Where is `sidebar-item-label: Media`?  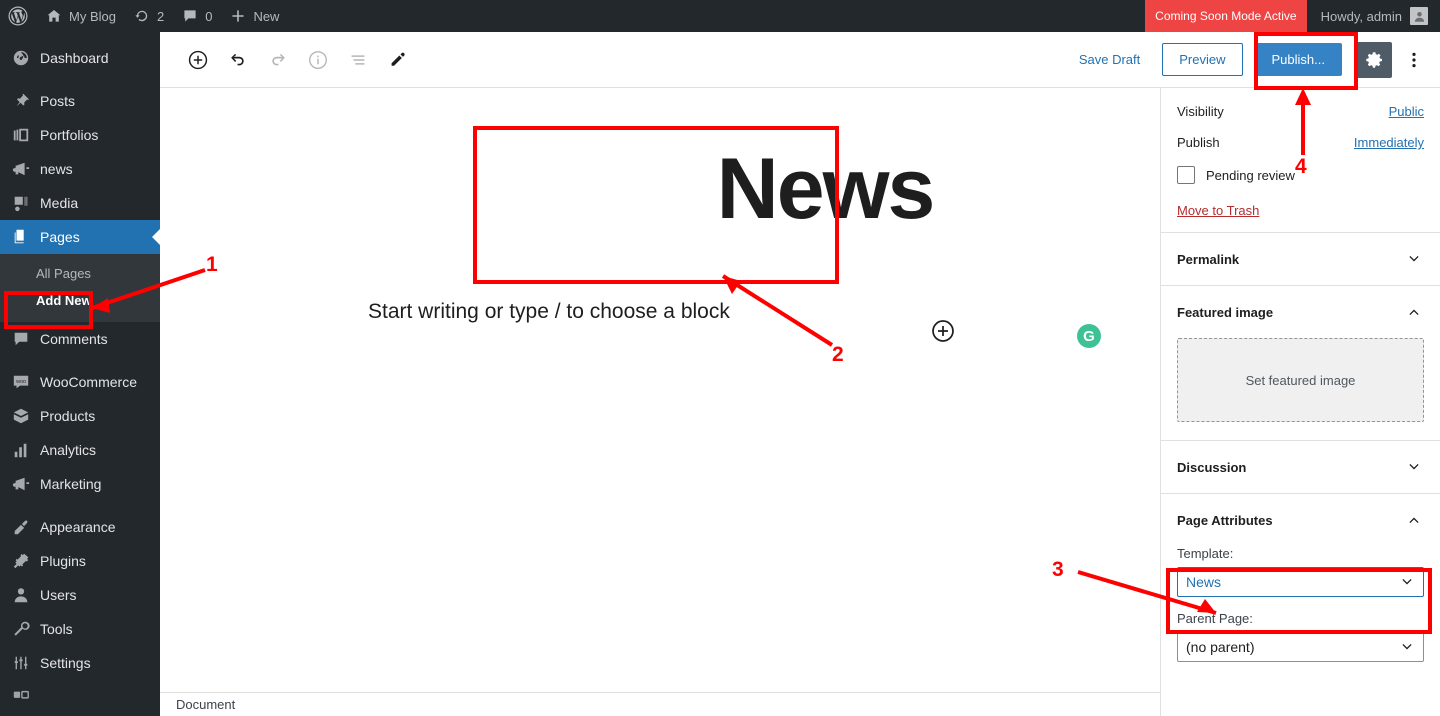
sidebar-item-label: Media is located at coordinates (59, 203).